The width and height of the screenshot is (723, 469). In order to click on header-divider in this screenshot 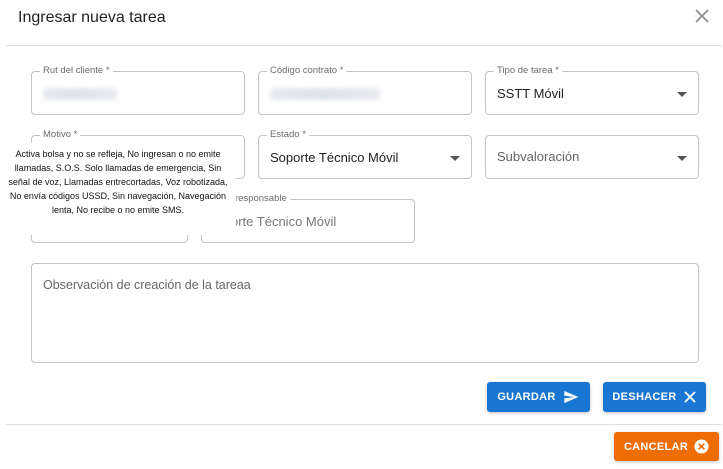, I will do `click(364, 45)`.